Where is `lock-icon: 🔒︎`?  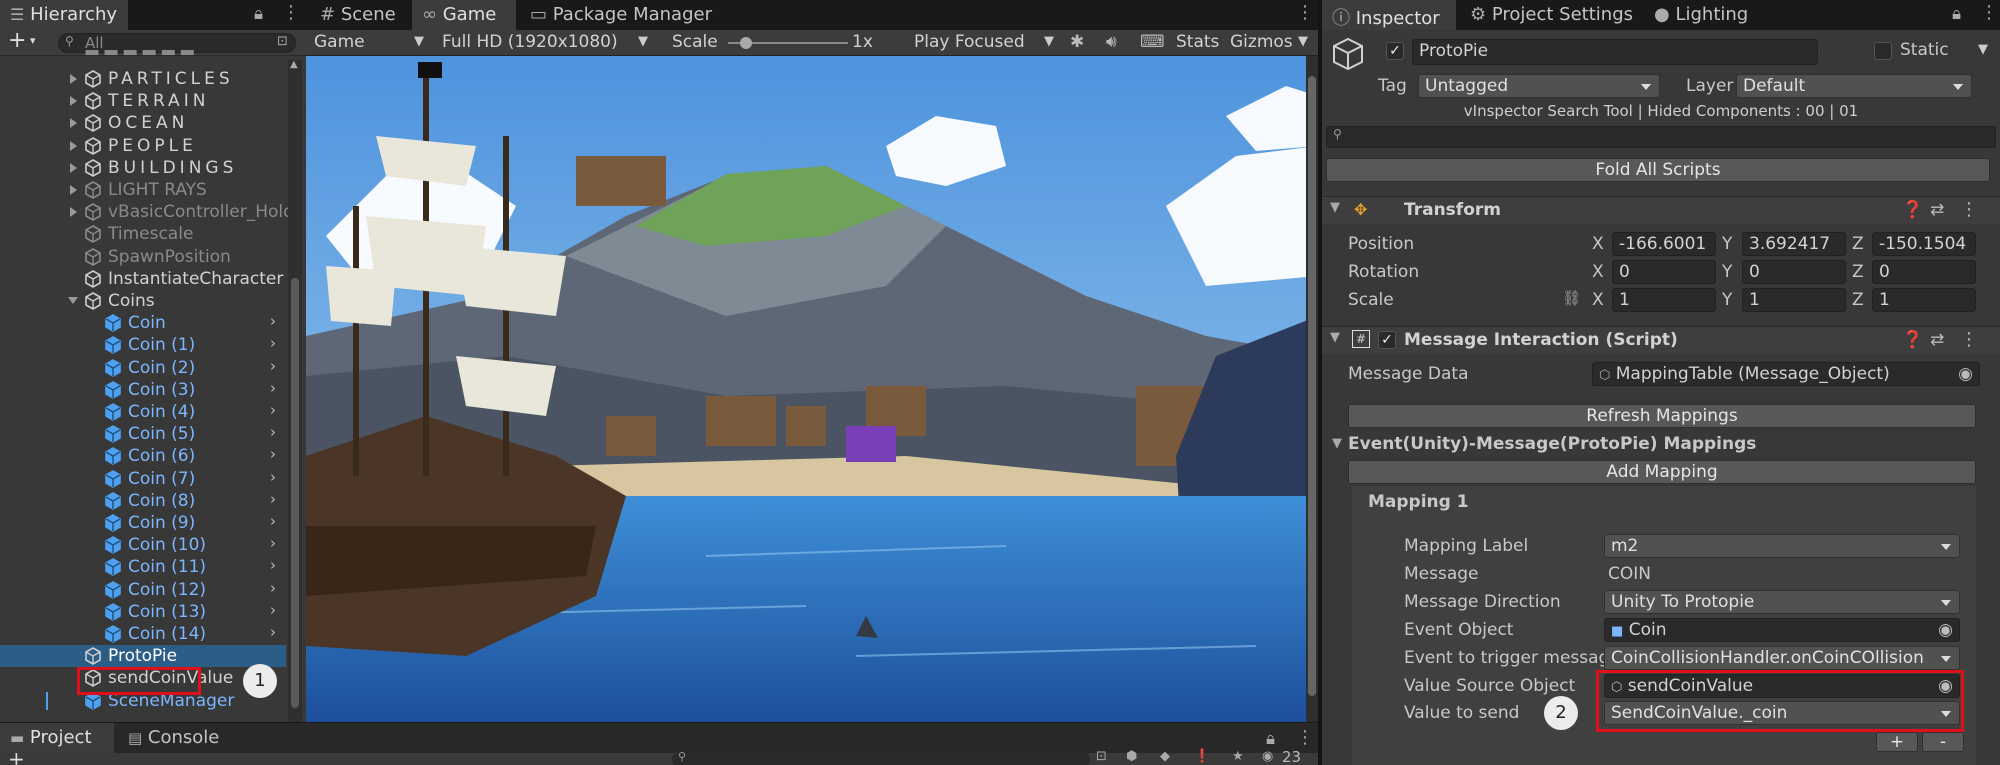
lock-icon: 🔒︎ is located at coordinates (258, 14).